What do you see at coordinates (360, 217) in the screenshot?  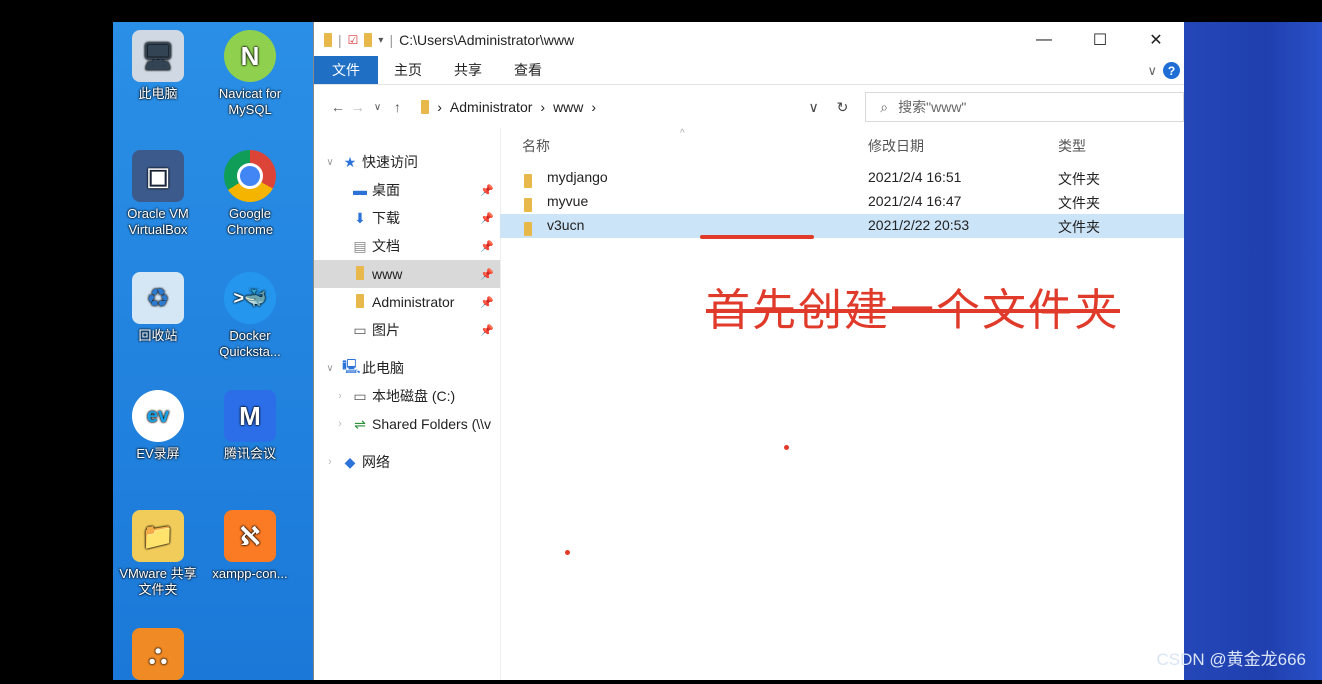 I see `download-icon: ⬇` at bounding box center [360, 217].